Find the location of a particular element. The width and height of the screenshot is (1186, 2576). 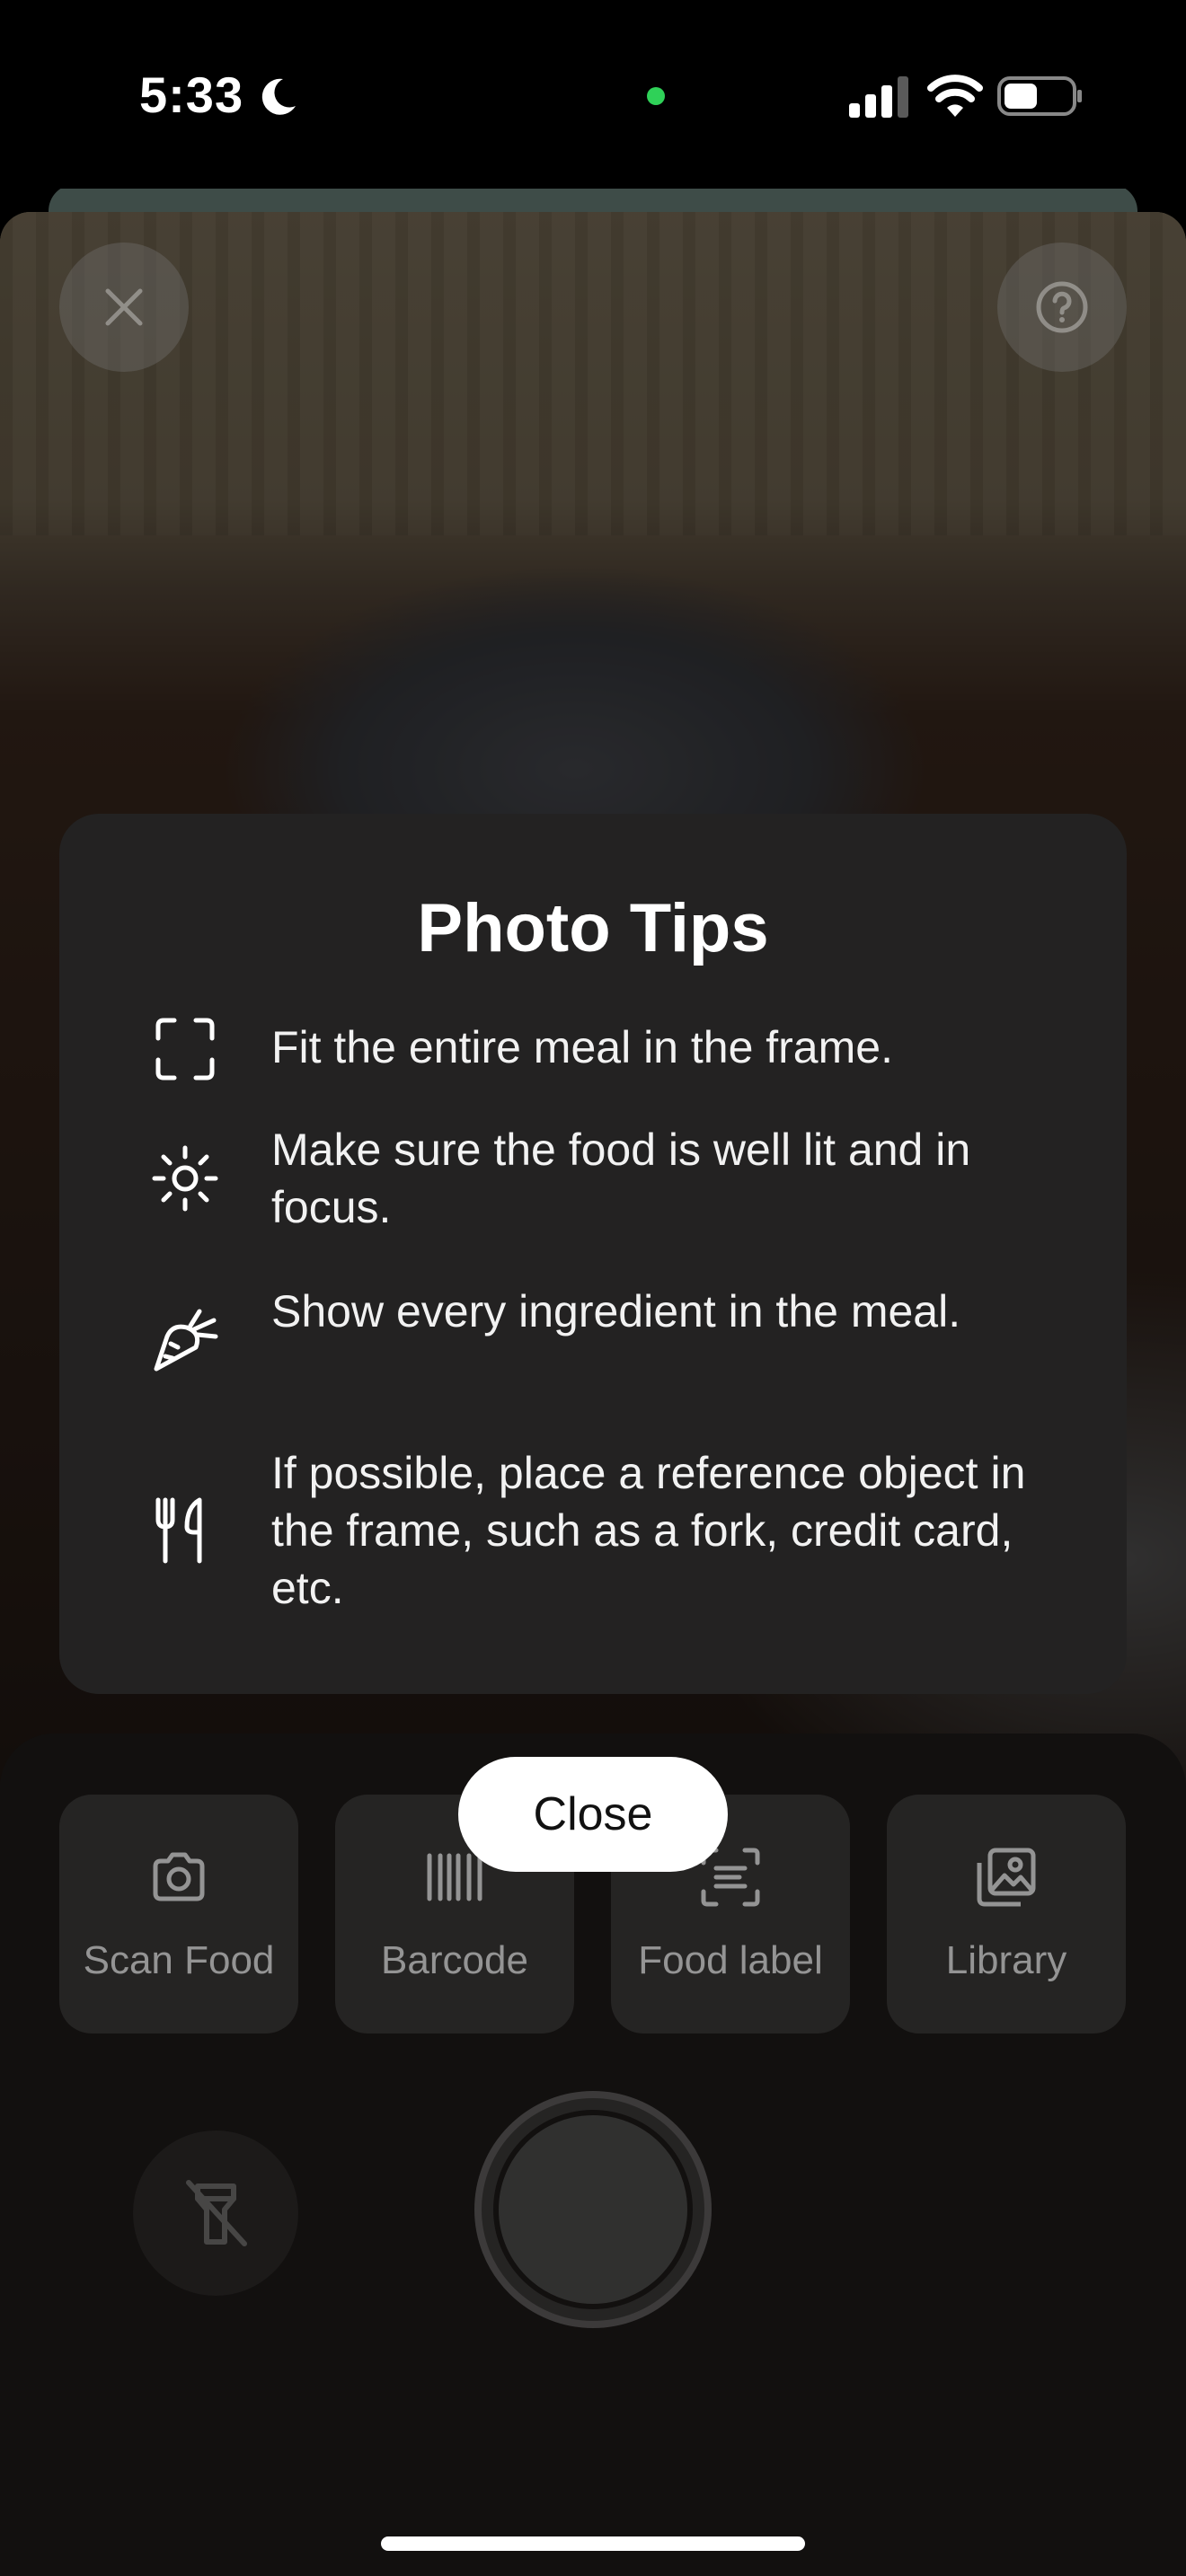

status-time: 5:33 is located at coordinates (191, 94).